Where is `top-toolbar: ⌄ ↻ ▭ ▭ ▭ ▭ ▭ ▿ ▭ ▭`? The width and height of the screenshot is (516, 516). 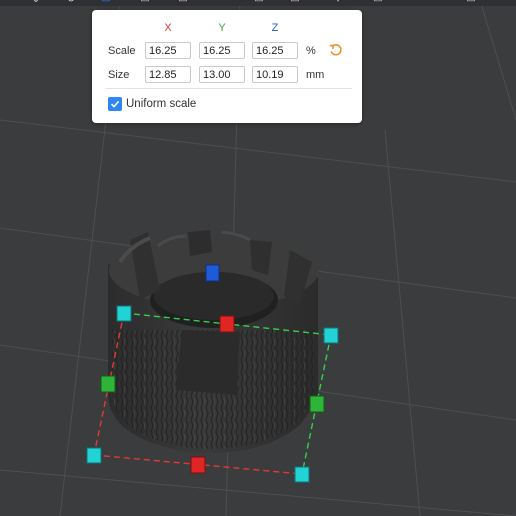 top-toolbar: ⌄ ↻ ▭ ▭ ▭ ▭ ▭ ▿ ▭ ▭ is located at coordinates (258, 3).